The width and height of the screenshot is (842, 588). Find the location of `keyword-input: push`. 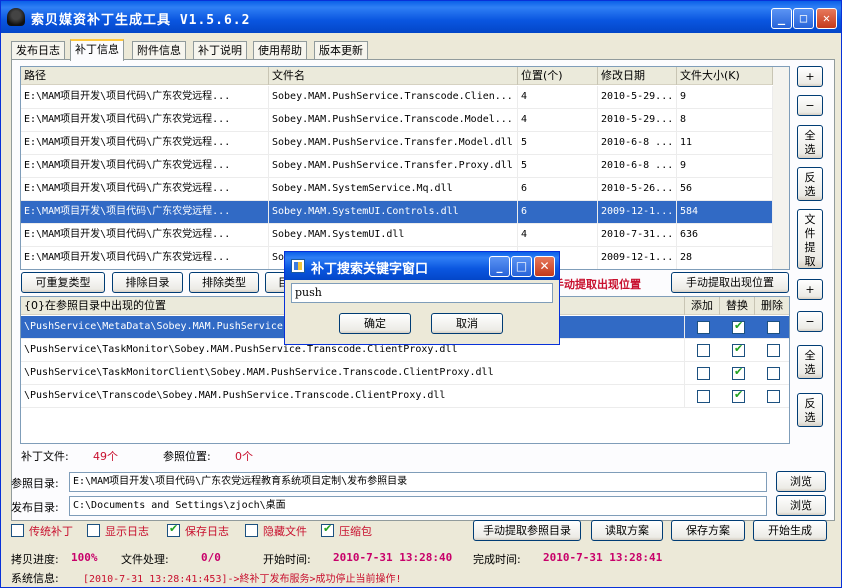

keyword-input: push is located at coordinates (422, 293).